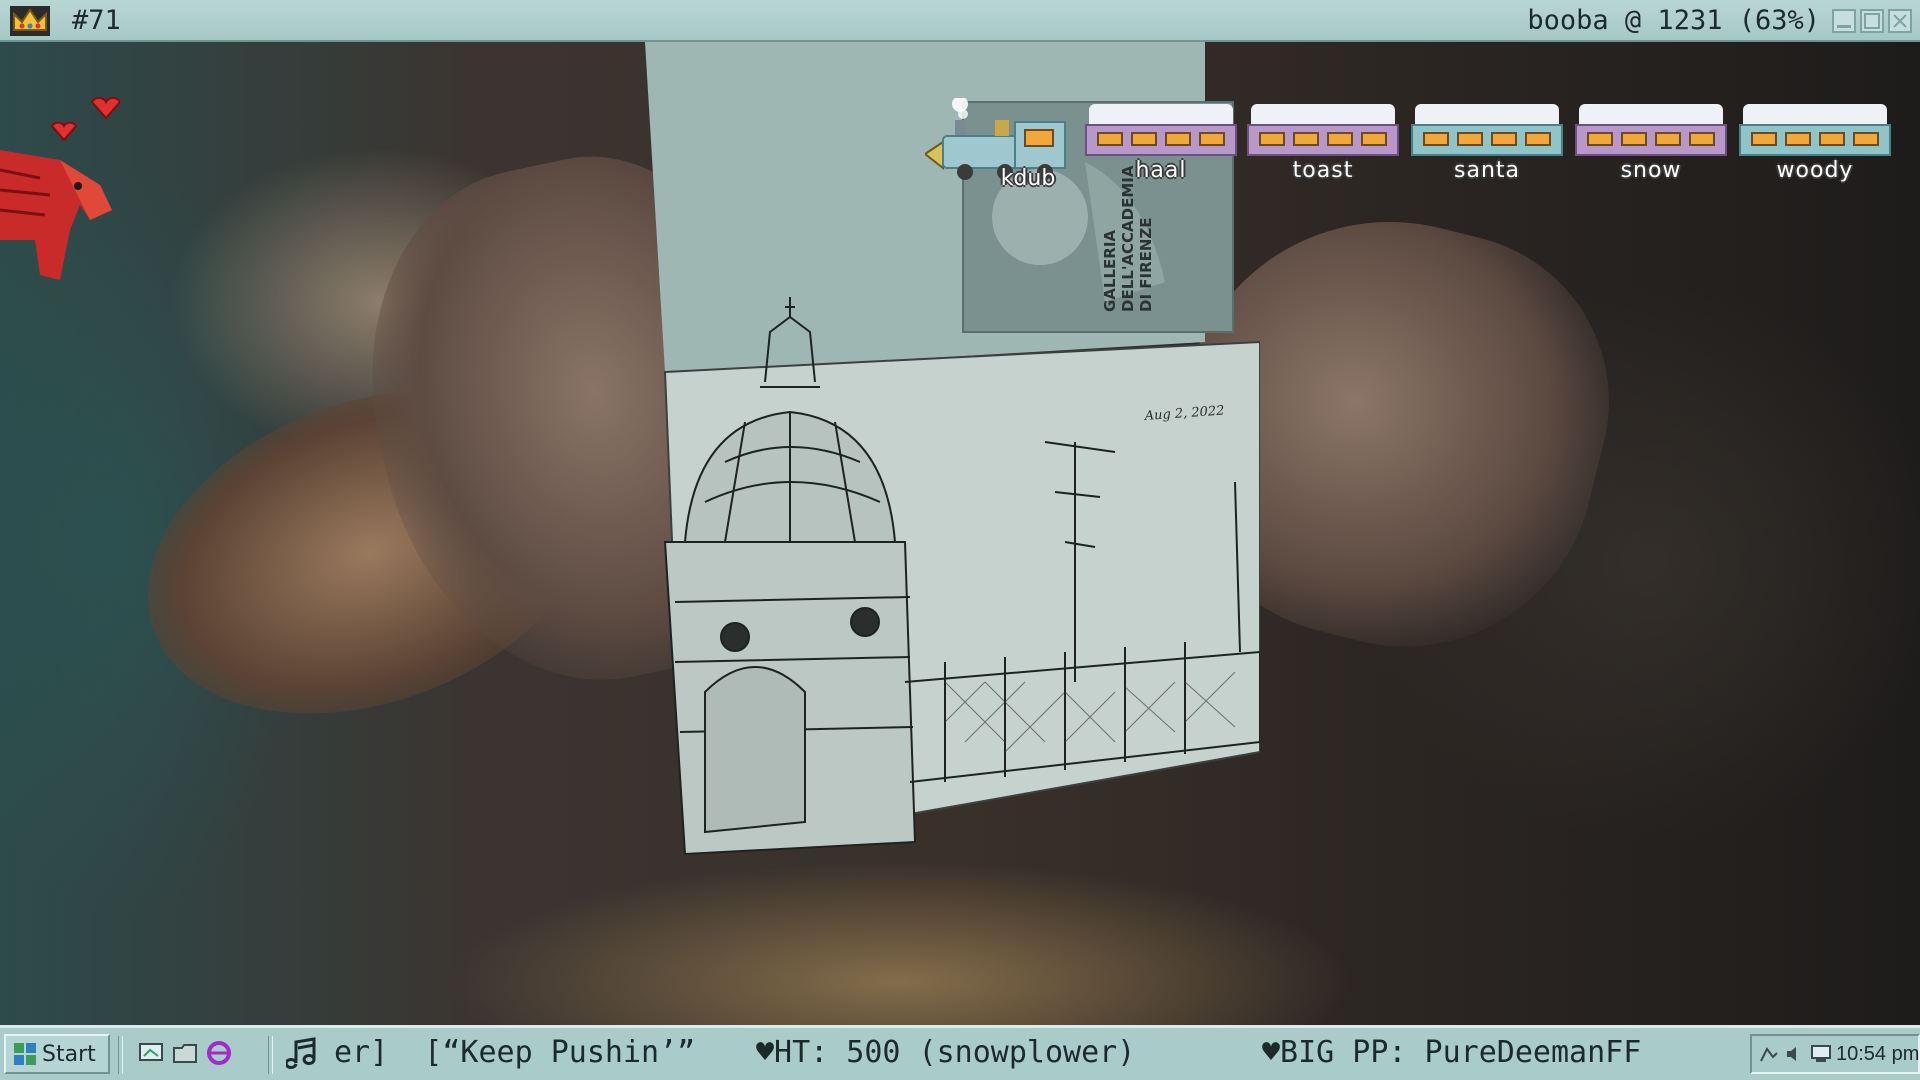 The width and height of the screenshot is (1920, 1080). I want to click on train-car: toast, so click(1323, 143).